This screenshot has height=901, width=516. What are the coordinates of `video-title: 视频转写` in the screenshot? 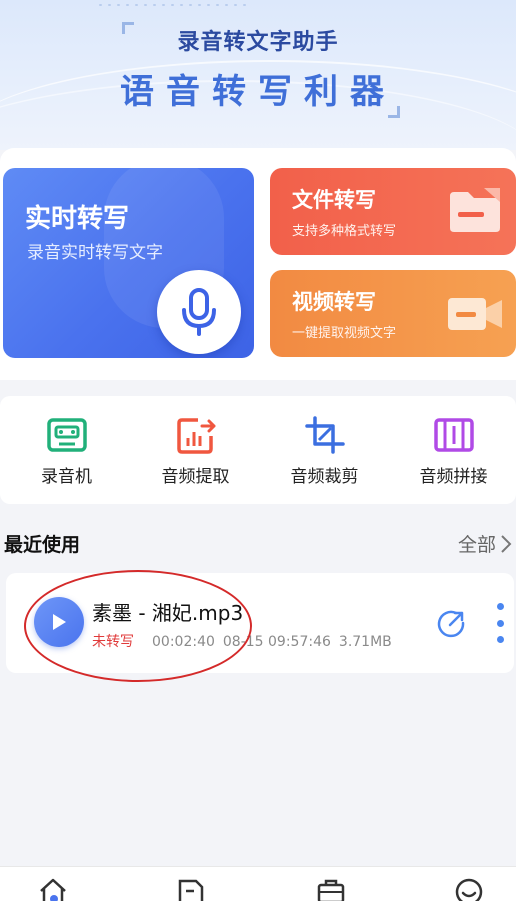 It's located at (334, 302).